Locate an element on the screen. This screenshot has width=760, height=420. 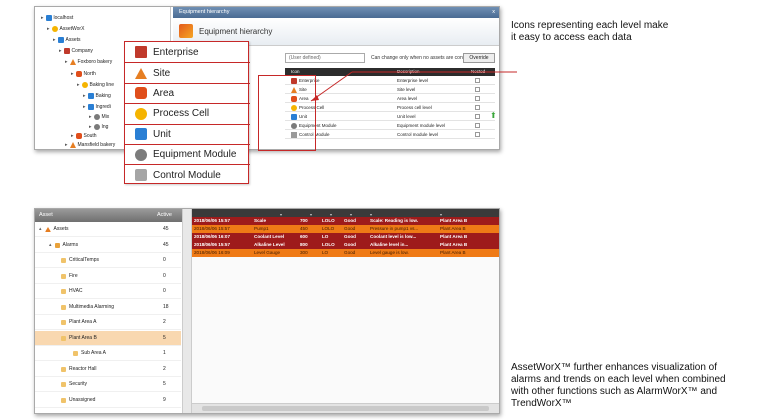
list-item: Unassigned 9 is located at coordinates (108, 400).